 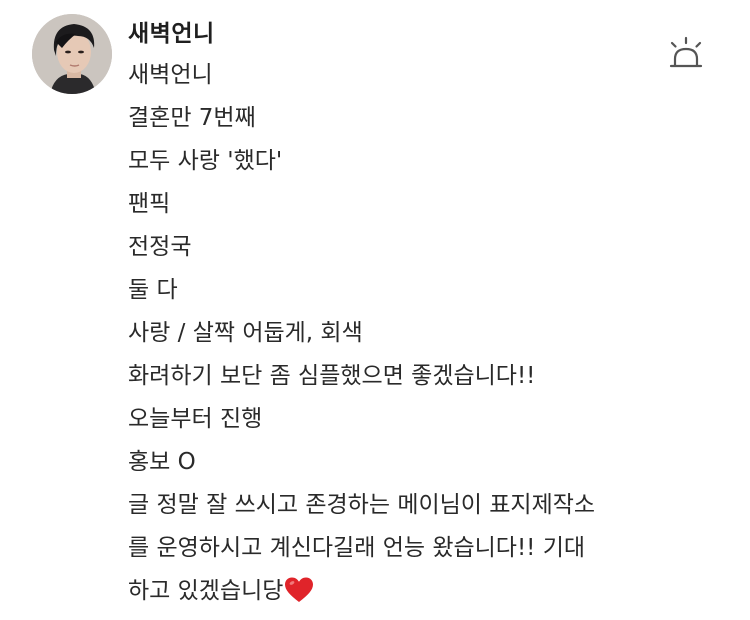 I want to click on comment-line: 화려하기 보단 좀 심플했으면 좋겠습니다!!, so click(x=332, y=376).